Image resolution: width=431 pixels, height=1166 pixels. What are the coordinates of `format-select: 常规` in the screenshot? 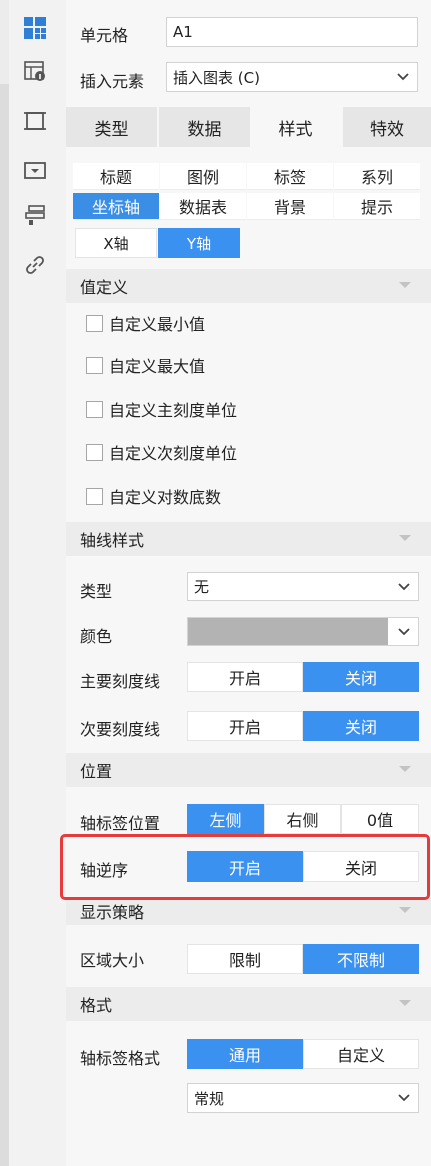 It's located at (303, 1098).